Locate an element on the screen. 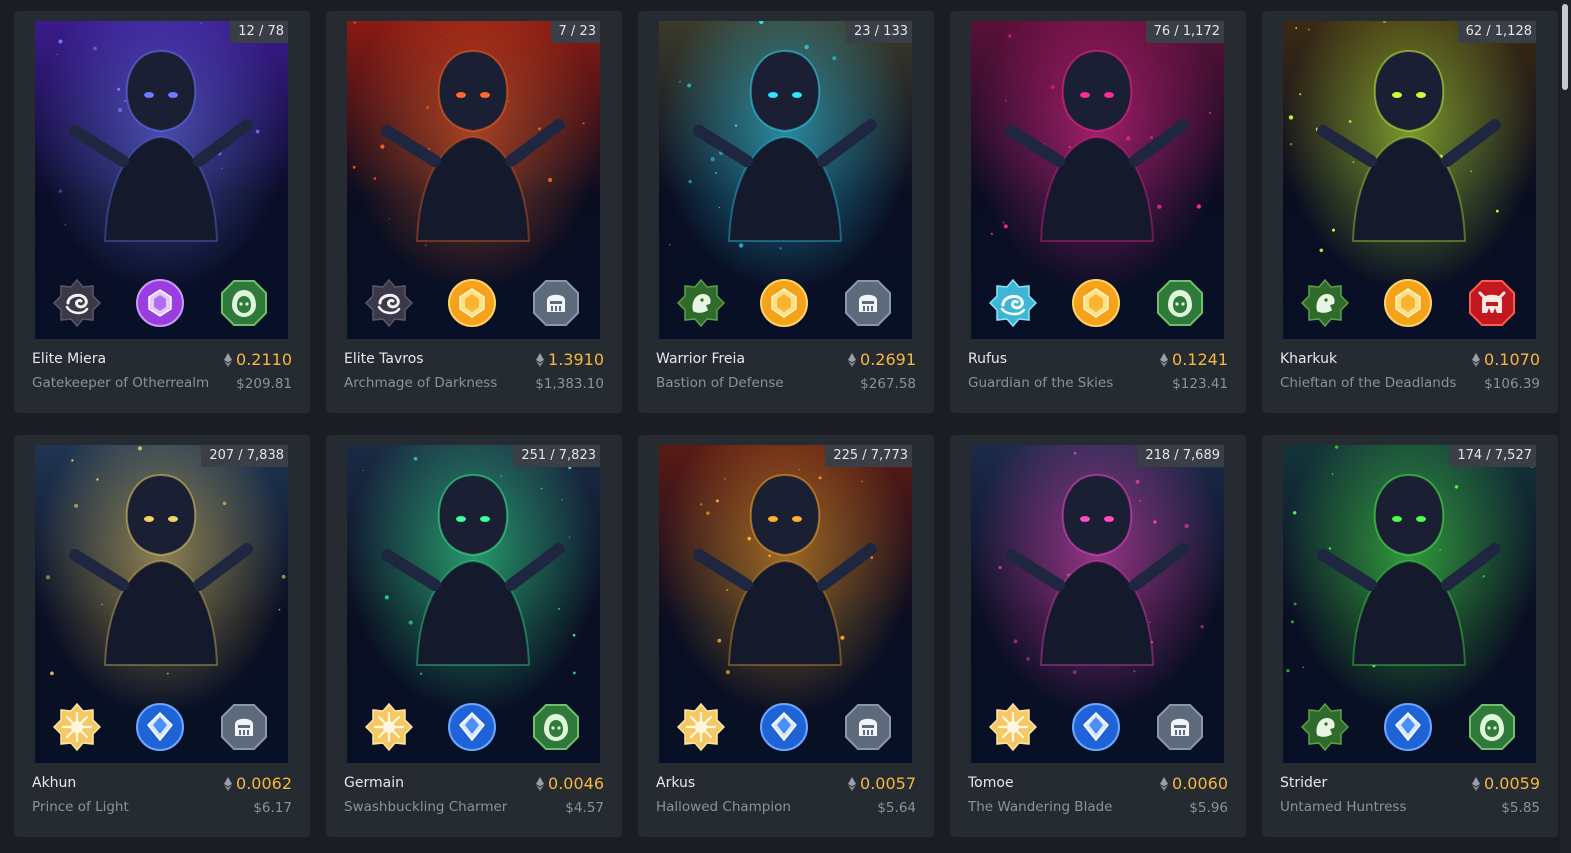  price-eth-value: 0.0057 is located at coordinates (888, 783).